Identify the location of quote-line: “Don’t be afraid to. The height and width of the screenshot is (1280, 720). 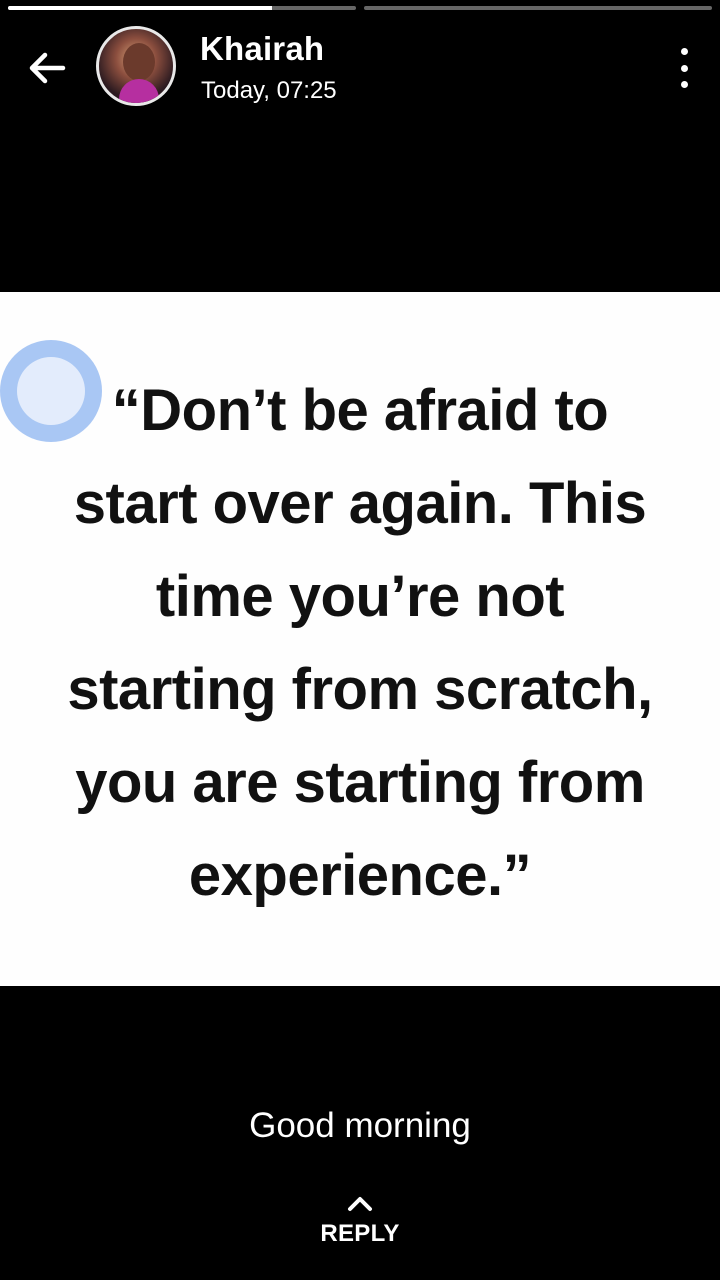
(360, 410).